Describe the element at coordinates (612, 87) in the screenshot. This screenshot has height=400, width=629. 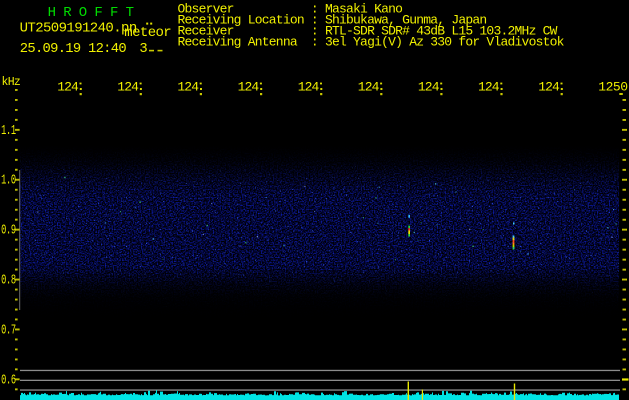
I see `svg-text: 1250` at that location.